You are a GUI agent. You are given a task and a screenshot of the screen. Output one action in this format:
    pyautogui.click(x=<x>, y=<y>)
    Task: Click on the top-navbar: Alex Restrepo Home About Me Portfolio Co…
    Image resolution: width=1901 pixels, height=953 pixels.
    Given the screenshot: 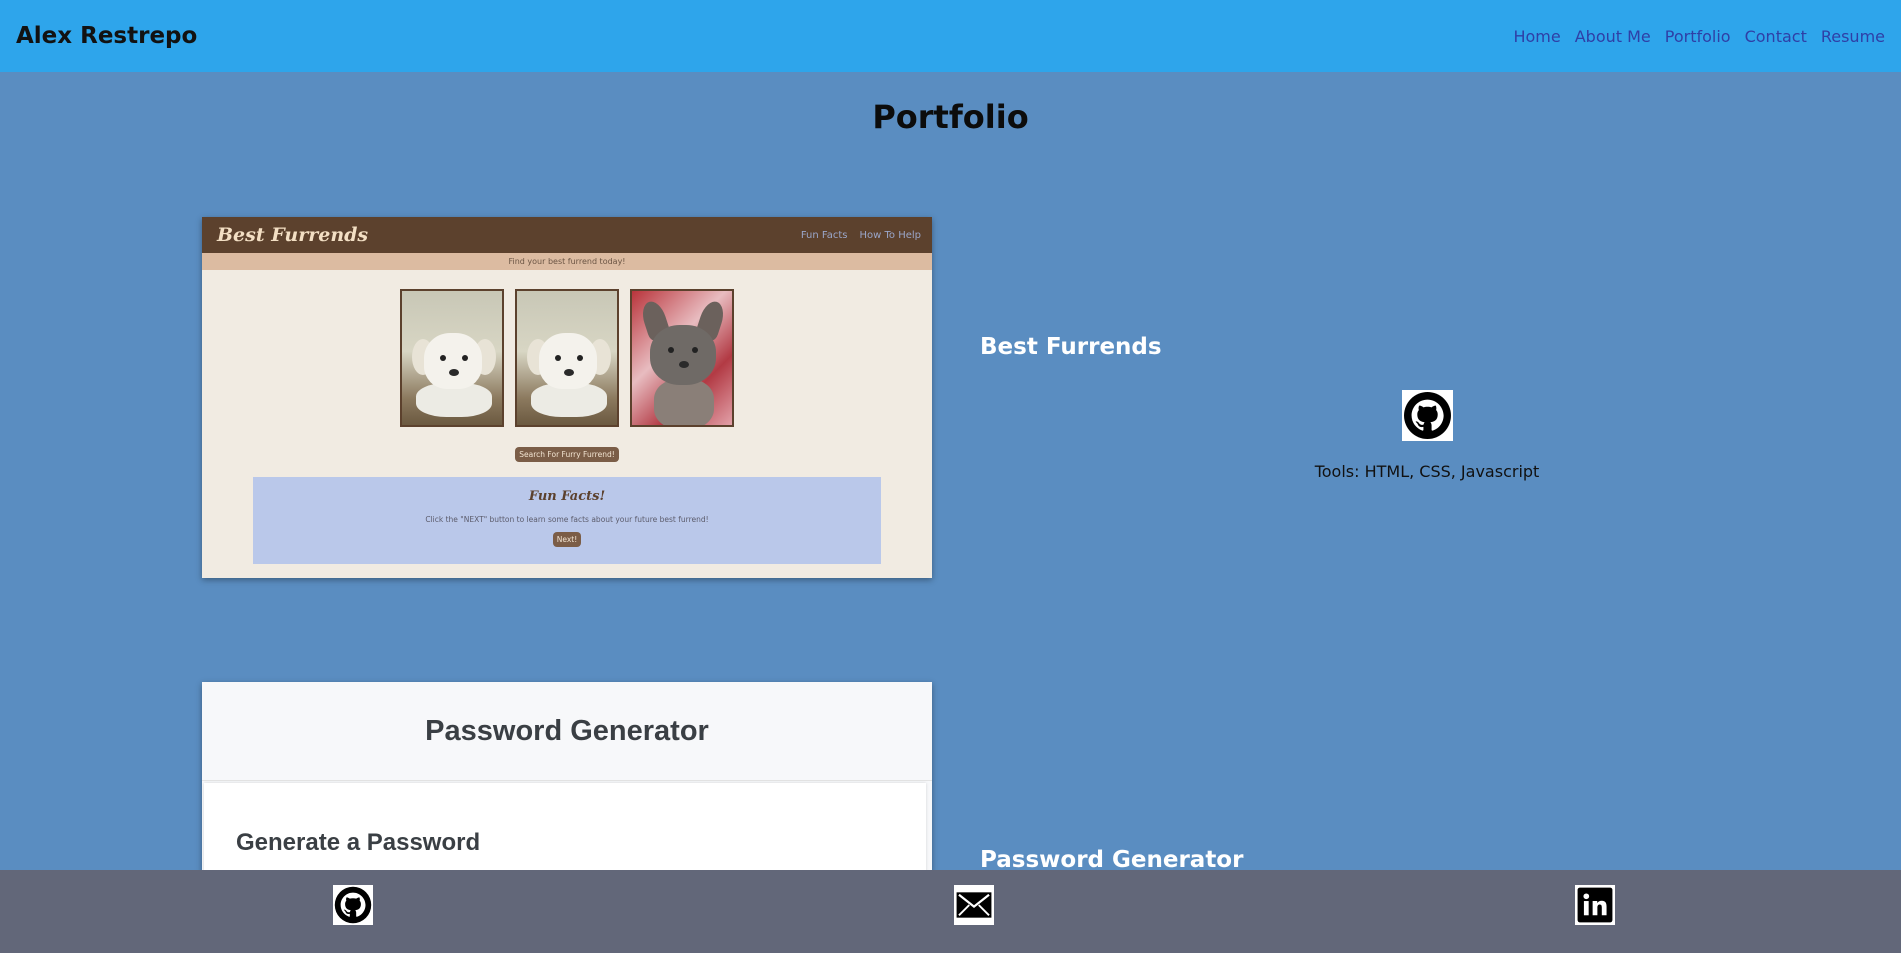 What is the action you would take?
    pyautogui.click(x=950, y=36)
    